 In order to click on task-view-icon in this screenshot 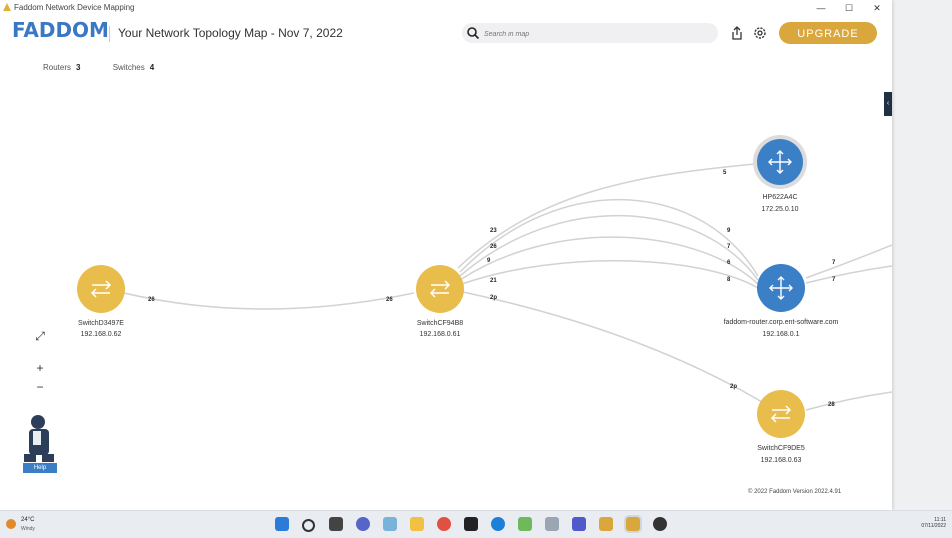, I will do `click(336, 524)`.